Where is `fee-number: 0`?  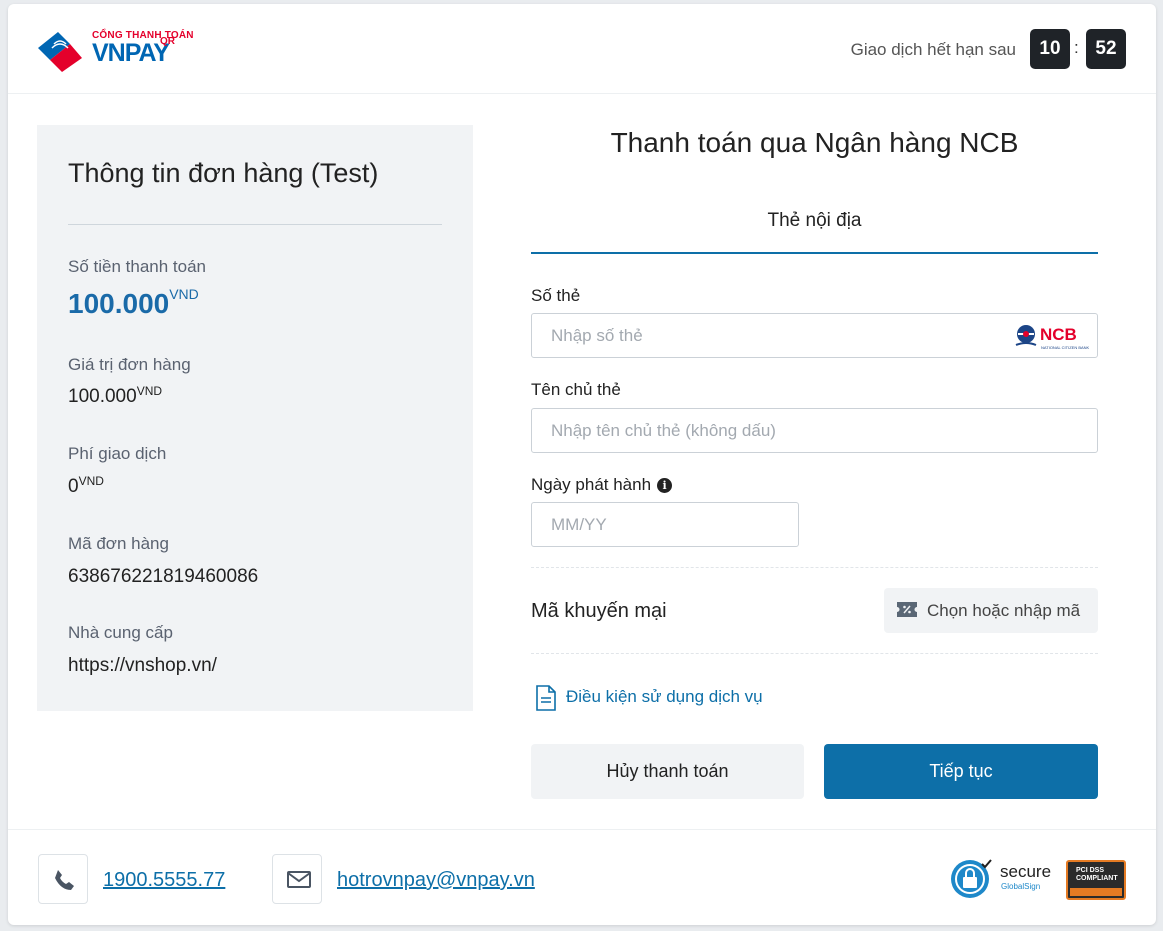 fee-number: 0 is located at coordinates (73, 486).